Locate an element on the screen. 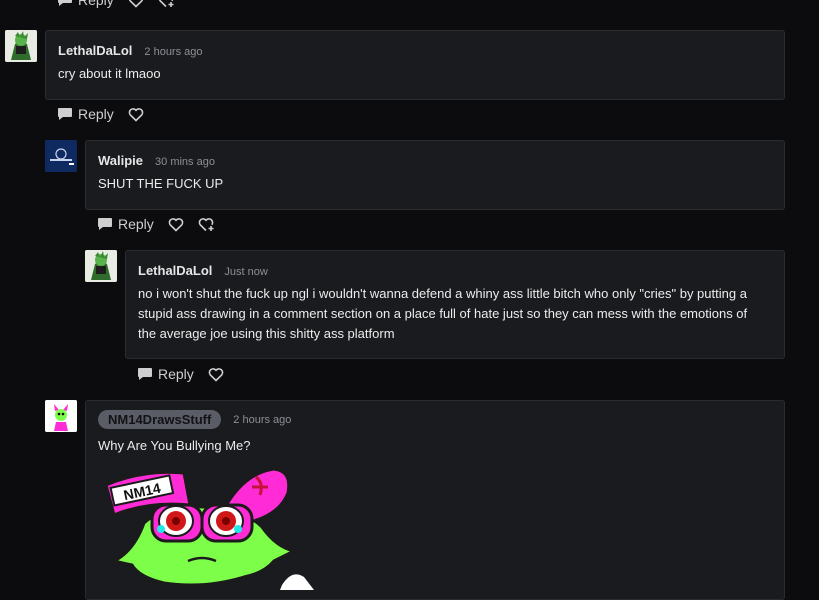 The image size is (819, 600). comment-author: NM14DrawsStuff is located at coordinates (160, 419).